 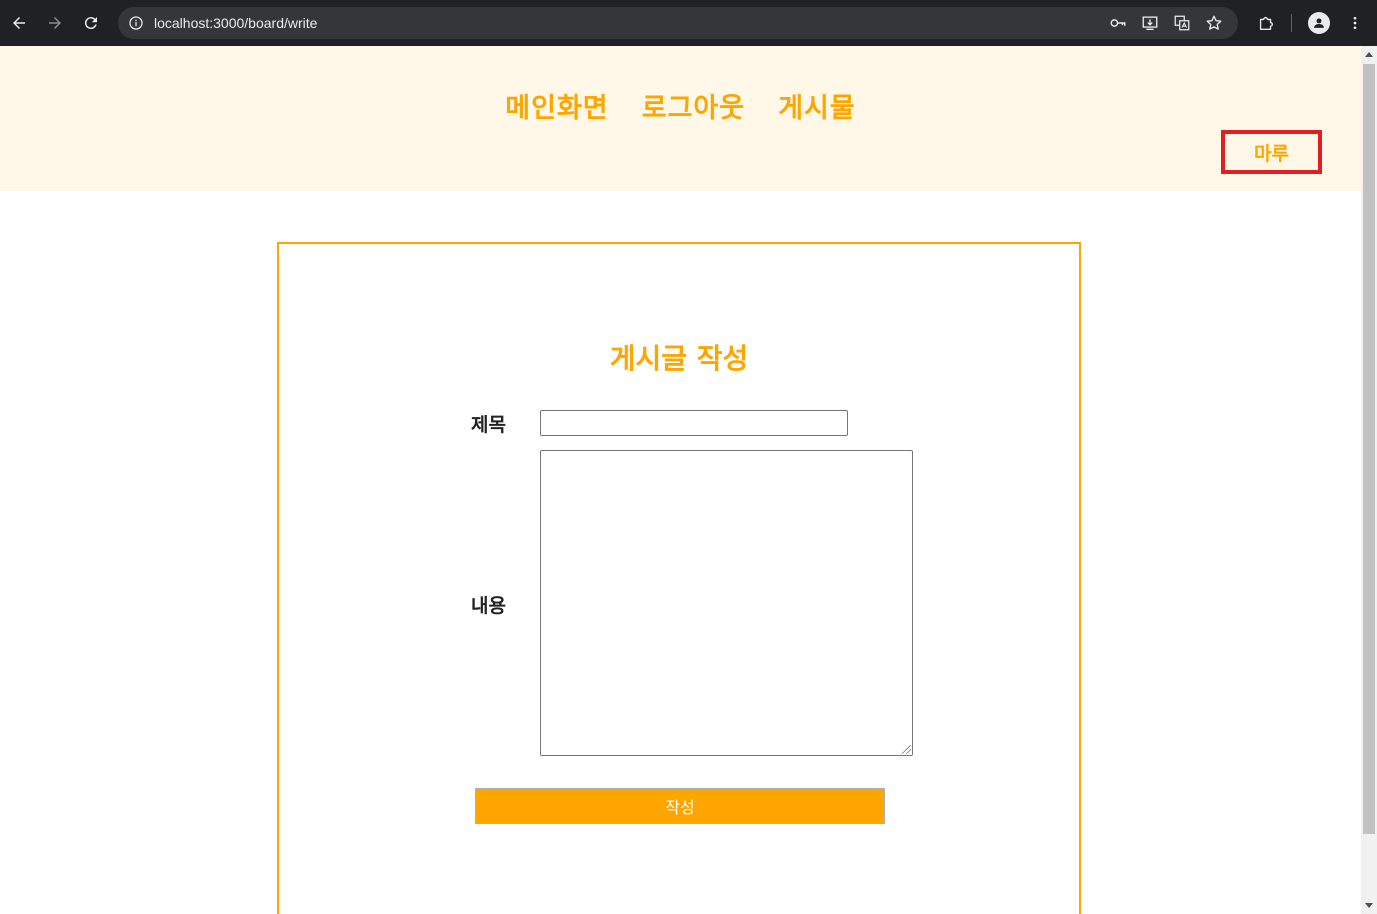 What do you see at coordinates (1182, 23) in the screenshot?
I see `translate-icon` at bounding box center [1182, 23].